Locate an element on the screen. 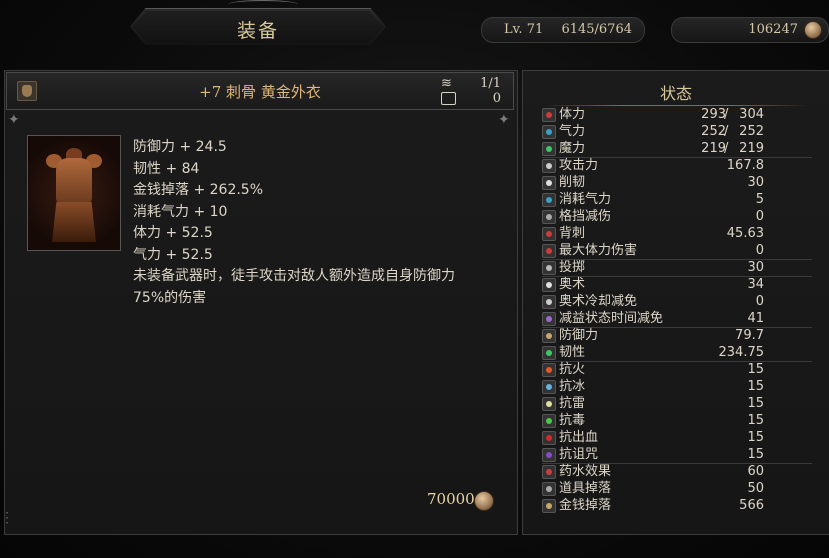 This screenshot has height=558, width=829. item-name: +7 刺骨 黄金外衣 is located at coordinates (260, 92).